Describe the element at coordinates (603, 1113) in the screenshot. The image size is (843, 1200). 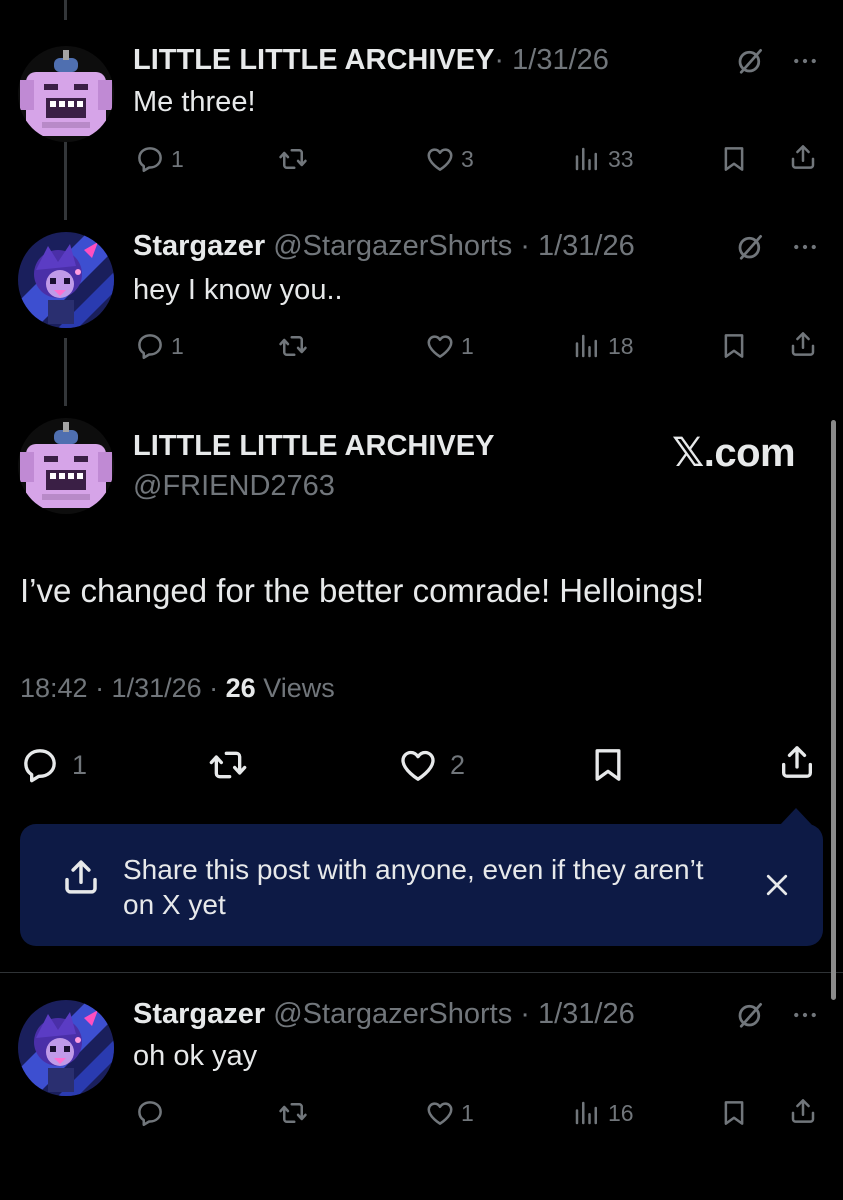
I see `views-button: 16` at that location.